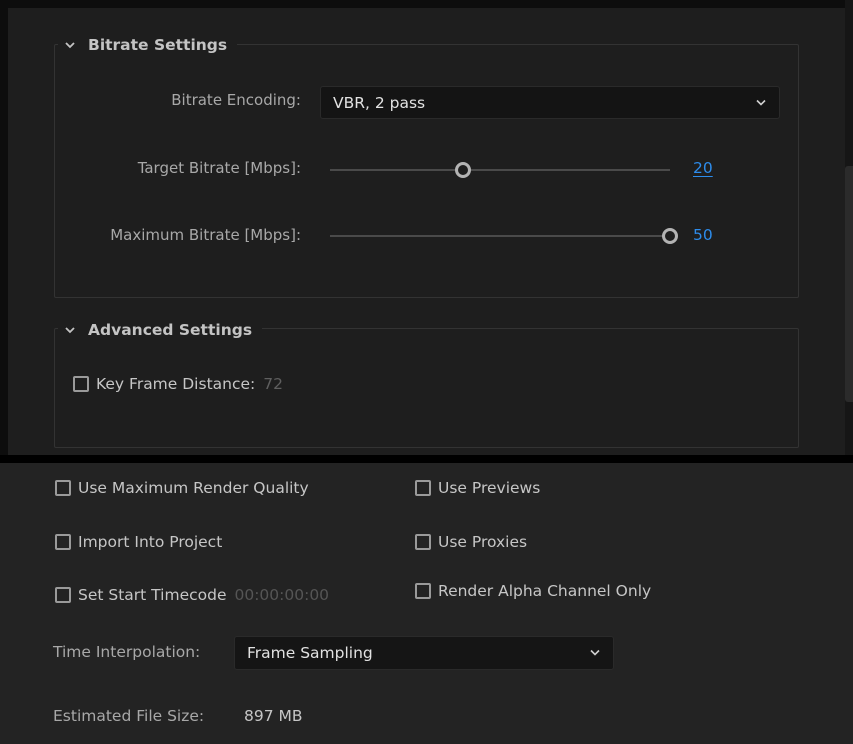 This screenshot has width=853, height=744. Describe the element at coordinates (670, 236) in the screenshot. I see `maximum-bitrate-slider-handle` at that location.